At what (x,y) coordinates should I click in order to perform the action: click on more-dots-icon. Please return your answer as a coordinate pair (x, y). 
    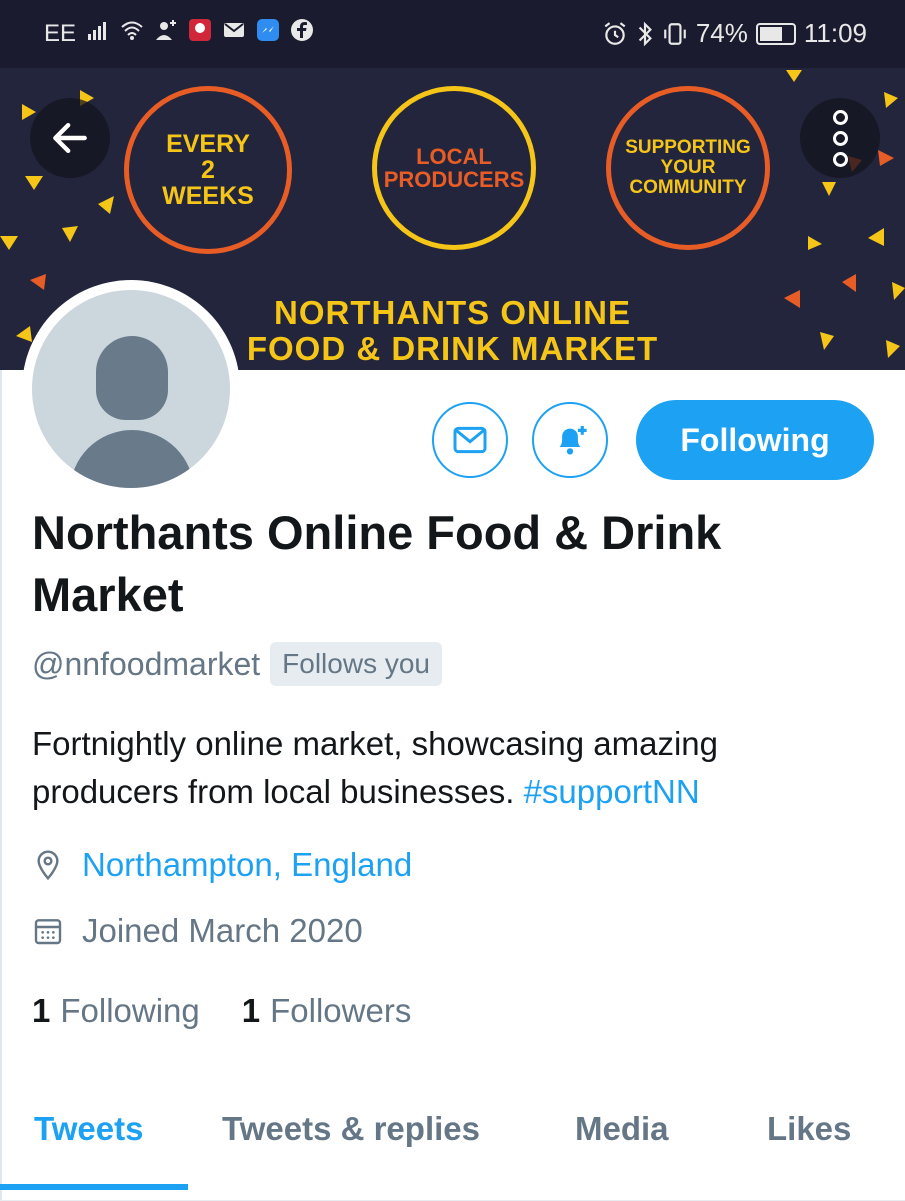
    Looking at the image, I should click on (840, 117).